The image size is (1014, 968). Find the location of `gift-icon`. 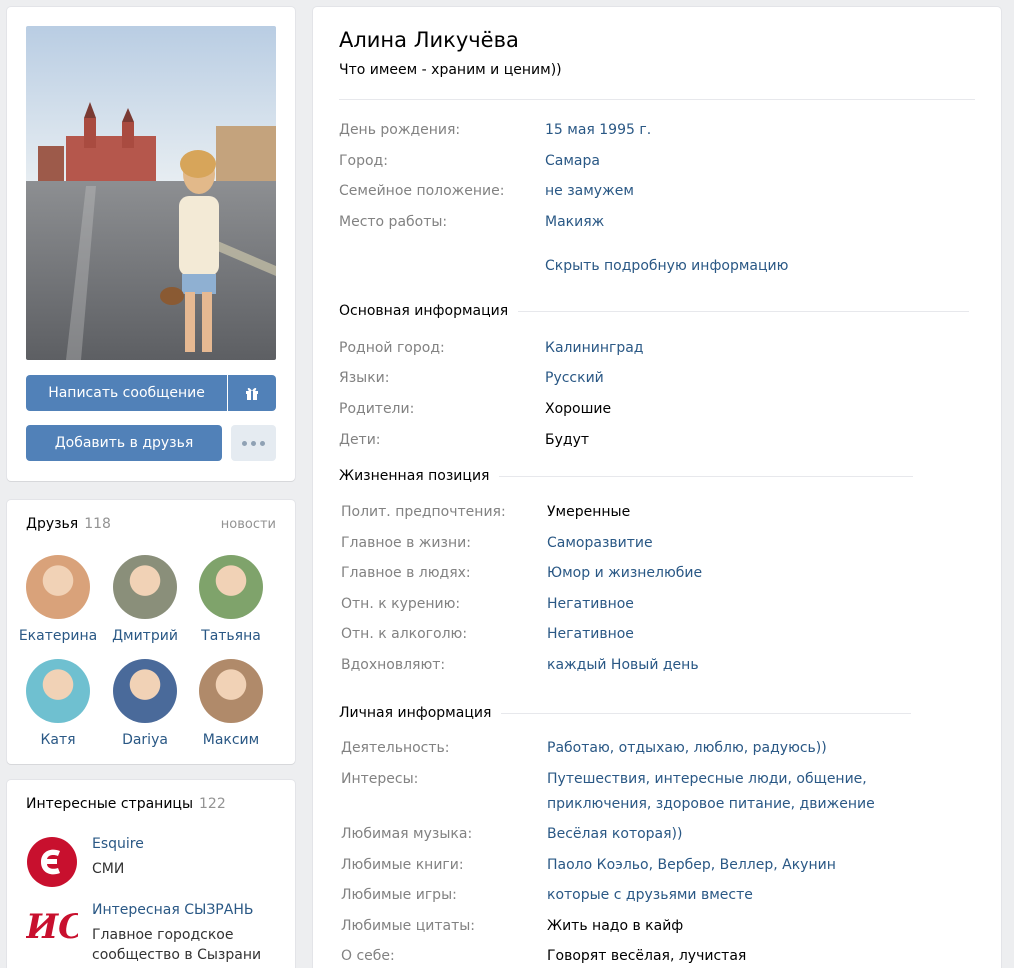

gift-icon is located at coordinates (252, 393).